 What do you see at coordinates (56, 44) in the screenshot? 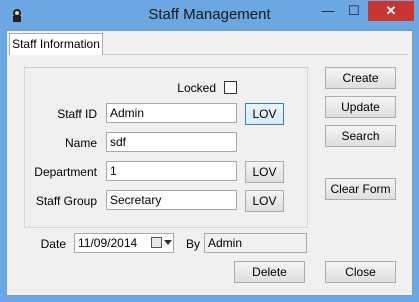
I see `tab-staff-information: Staff Information` at bounding box center [56, 44].